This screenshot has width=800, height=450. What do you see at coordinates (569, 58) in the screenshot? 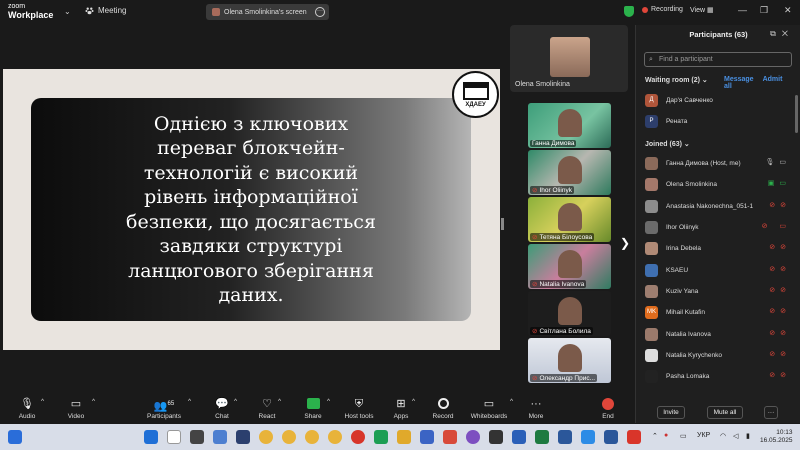
I see `active-speaker-tile: Olena Smolinkina` at bounding box center [569, 58].